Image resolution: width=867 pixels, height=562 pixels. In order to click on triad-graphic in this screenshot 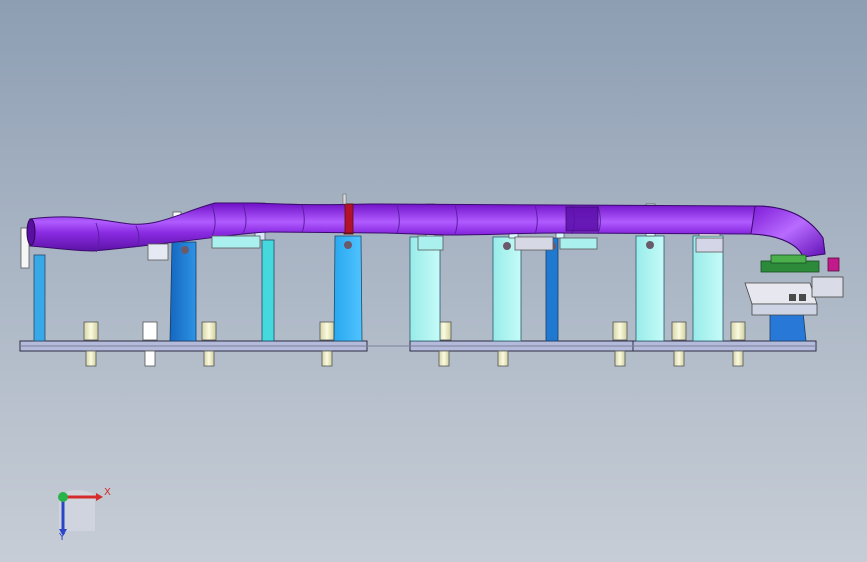, I will do `click(80, 513)`.